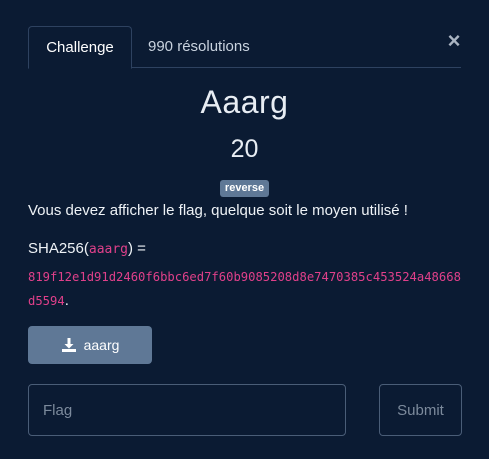 The height and width of the screenshot is (459, 489). What do you see at coordinates (66, 300) in the screenshot?
I see `sha-hash-end: .` at bounding box center [66, 300].